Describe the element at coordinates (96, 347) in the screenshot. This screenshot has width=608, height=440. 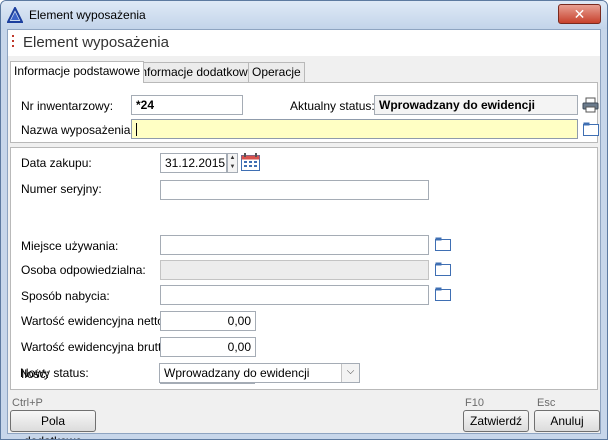
I see `wartosc-brutto-label: Wartość ewidencyjna brutto:` at that location.